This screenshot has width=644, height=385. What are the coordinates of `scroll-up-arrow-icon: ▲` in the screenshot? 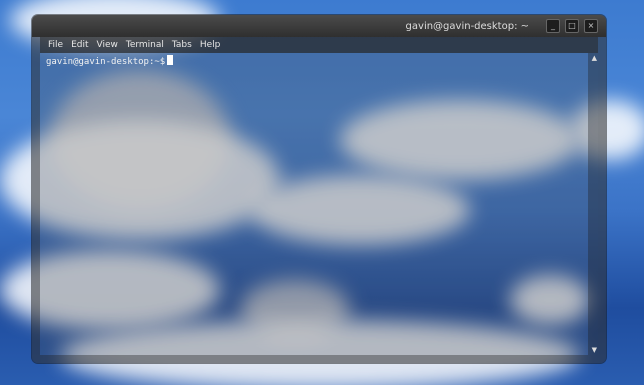 It's located at (594, 58).